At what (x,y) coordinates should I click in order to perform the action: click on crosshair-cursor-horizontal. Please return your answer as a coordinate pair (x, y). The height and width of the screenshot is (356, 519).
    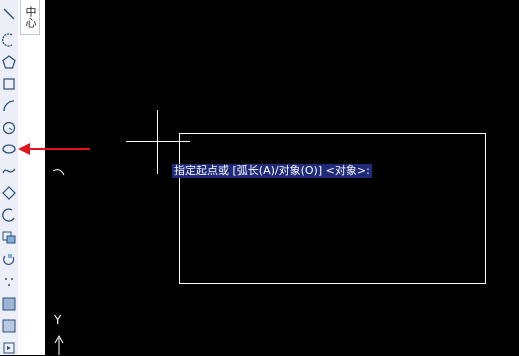
    Looking at the image, I should click on (158, 141).